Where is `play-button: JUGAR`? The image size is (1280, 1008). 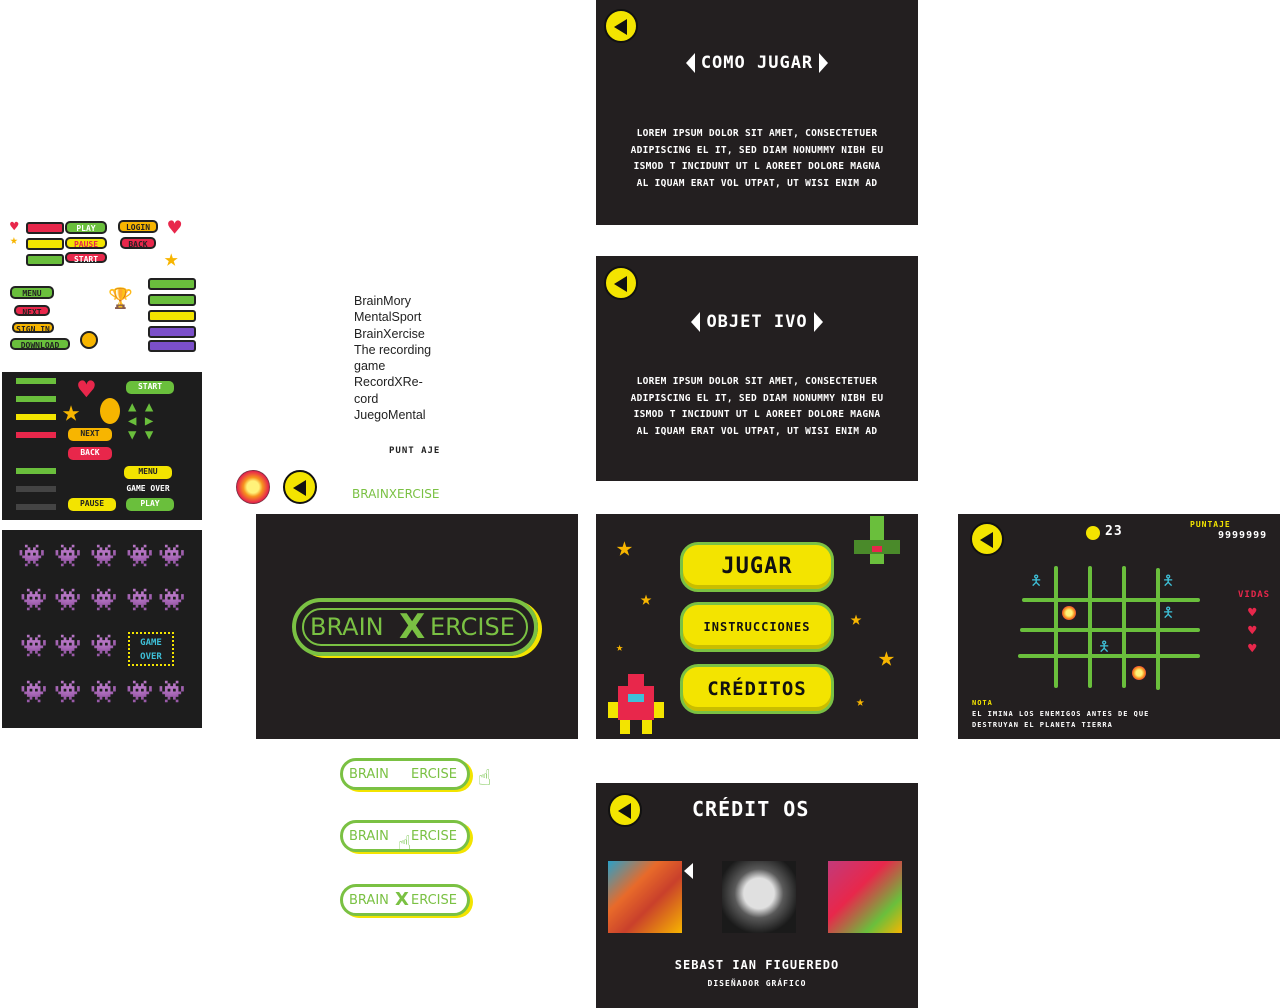 play-button: JUGAR is located at coordinates (757, 567).